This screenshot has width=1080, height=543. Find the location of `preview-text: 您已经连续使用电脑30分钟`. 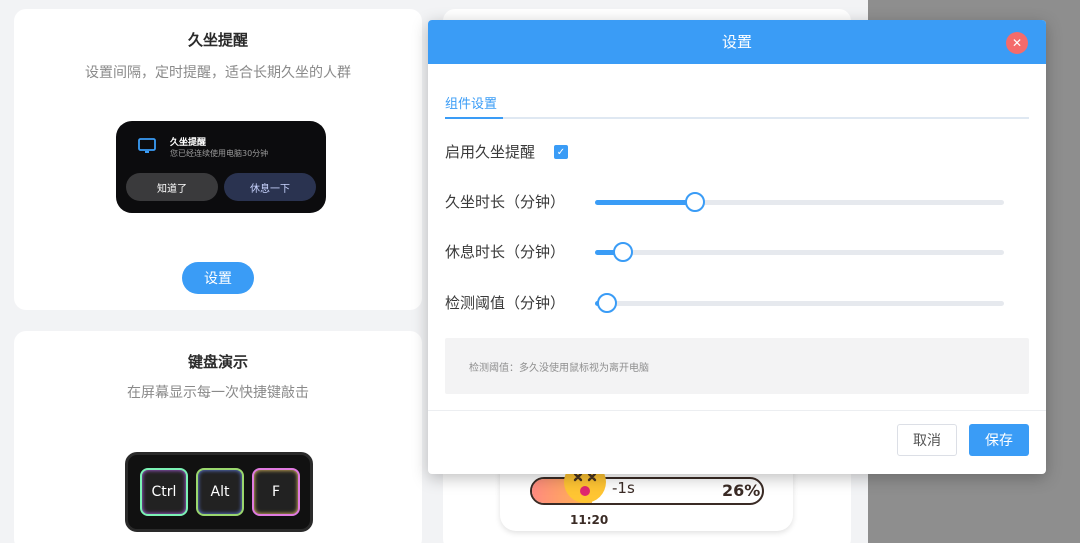

preview-text: 您已经连续使用电脑30分钟 is located at coordinates (219, 153).